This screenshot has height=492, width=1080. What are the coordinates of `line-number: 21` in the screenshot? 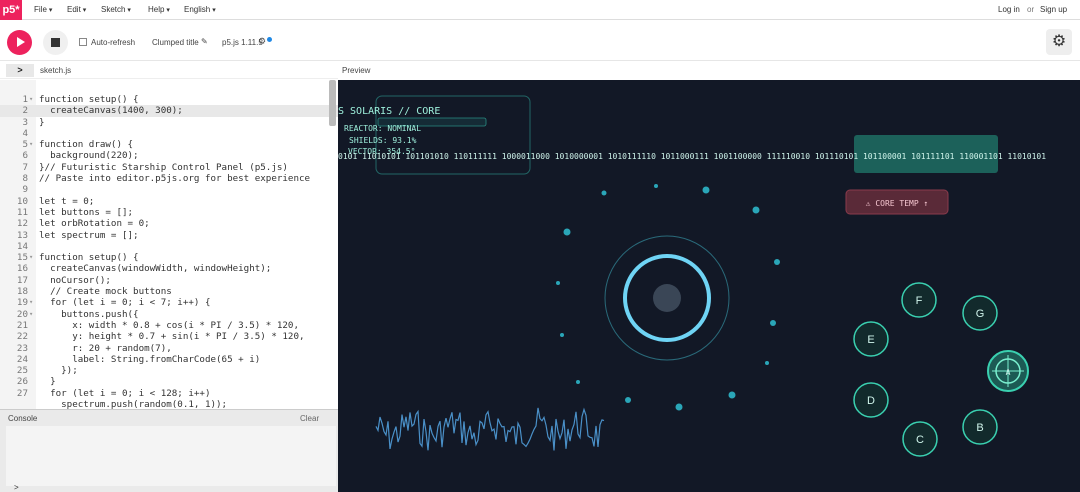 It's located at (22, 325).